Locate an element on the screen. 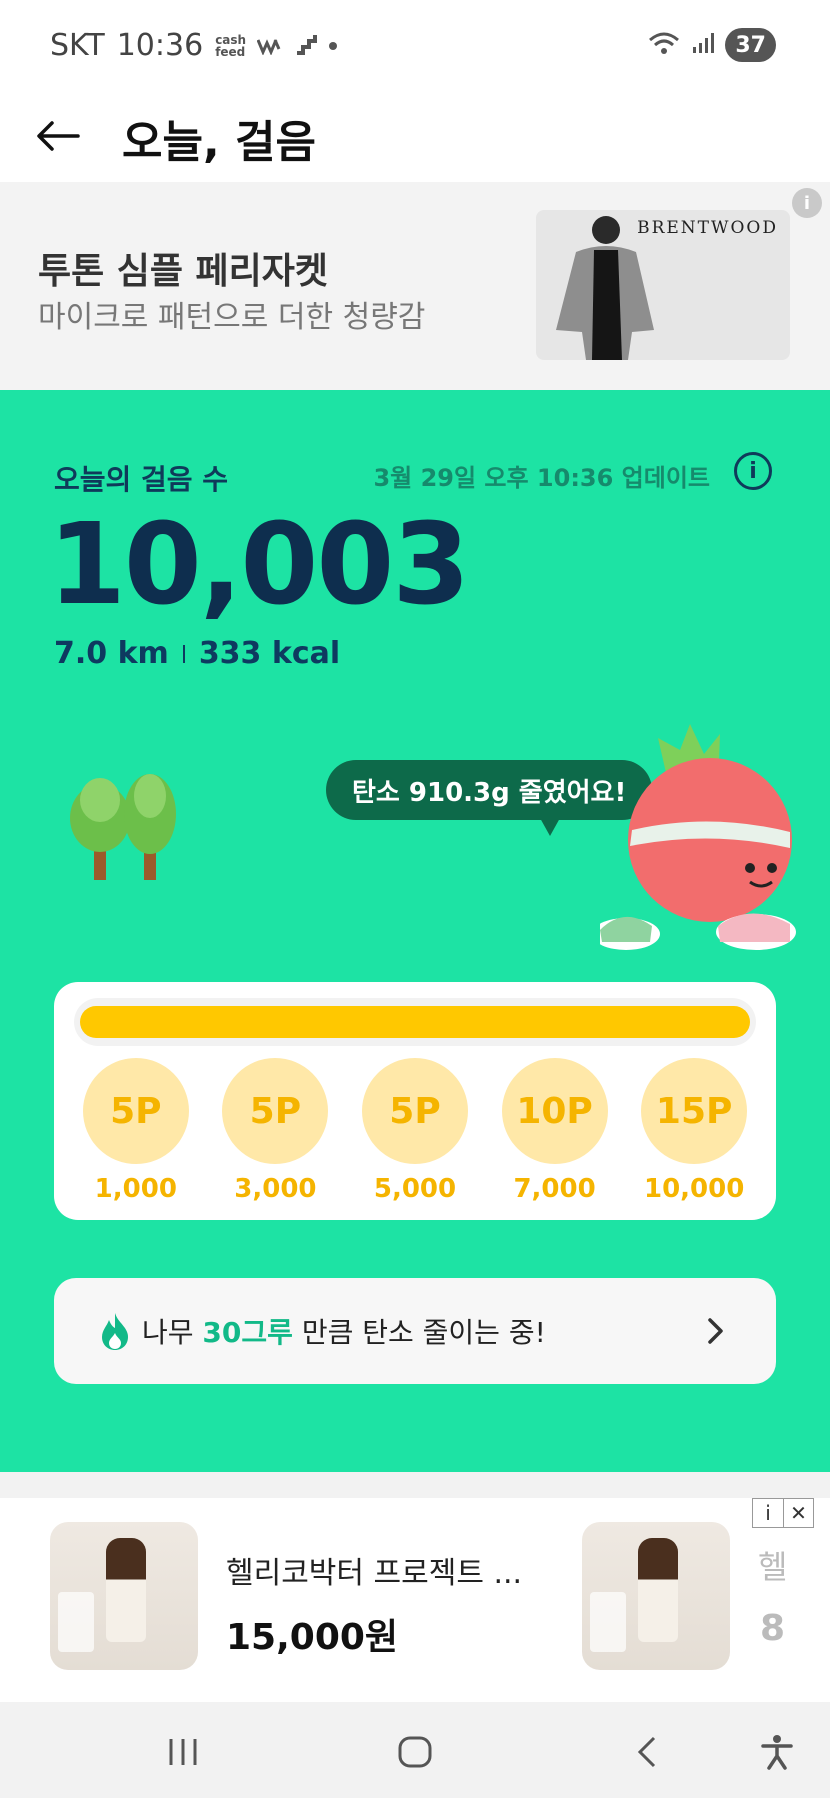 This screenshot has width=830, height=1798. progress-bar is located at coordinates (415, 1022).